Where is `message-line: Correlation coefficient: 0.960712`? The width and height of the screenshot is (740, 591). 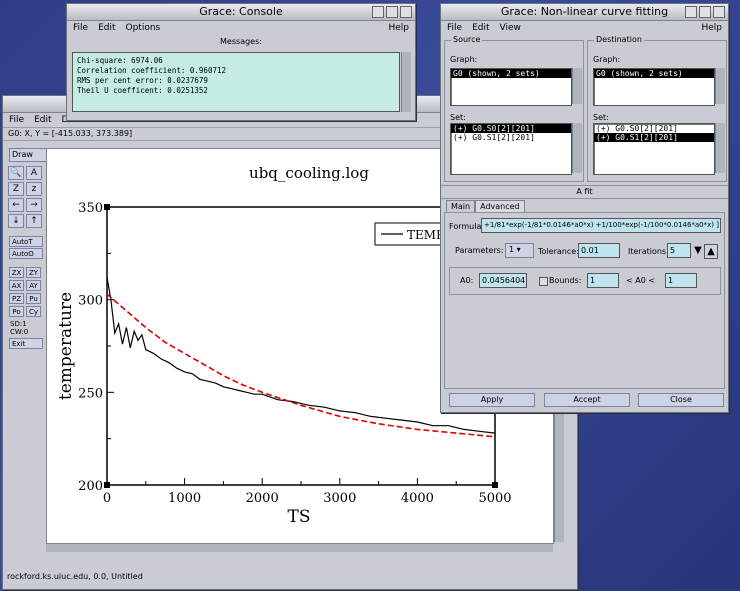
message-line: Correlation coefficient: 0.960712 is located at coordinates (152, 70).